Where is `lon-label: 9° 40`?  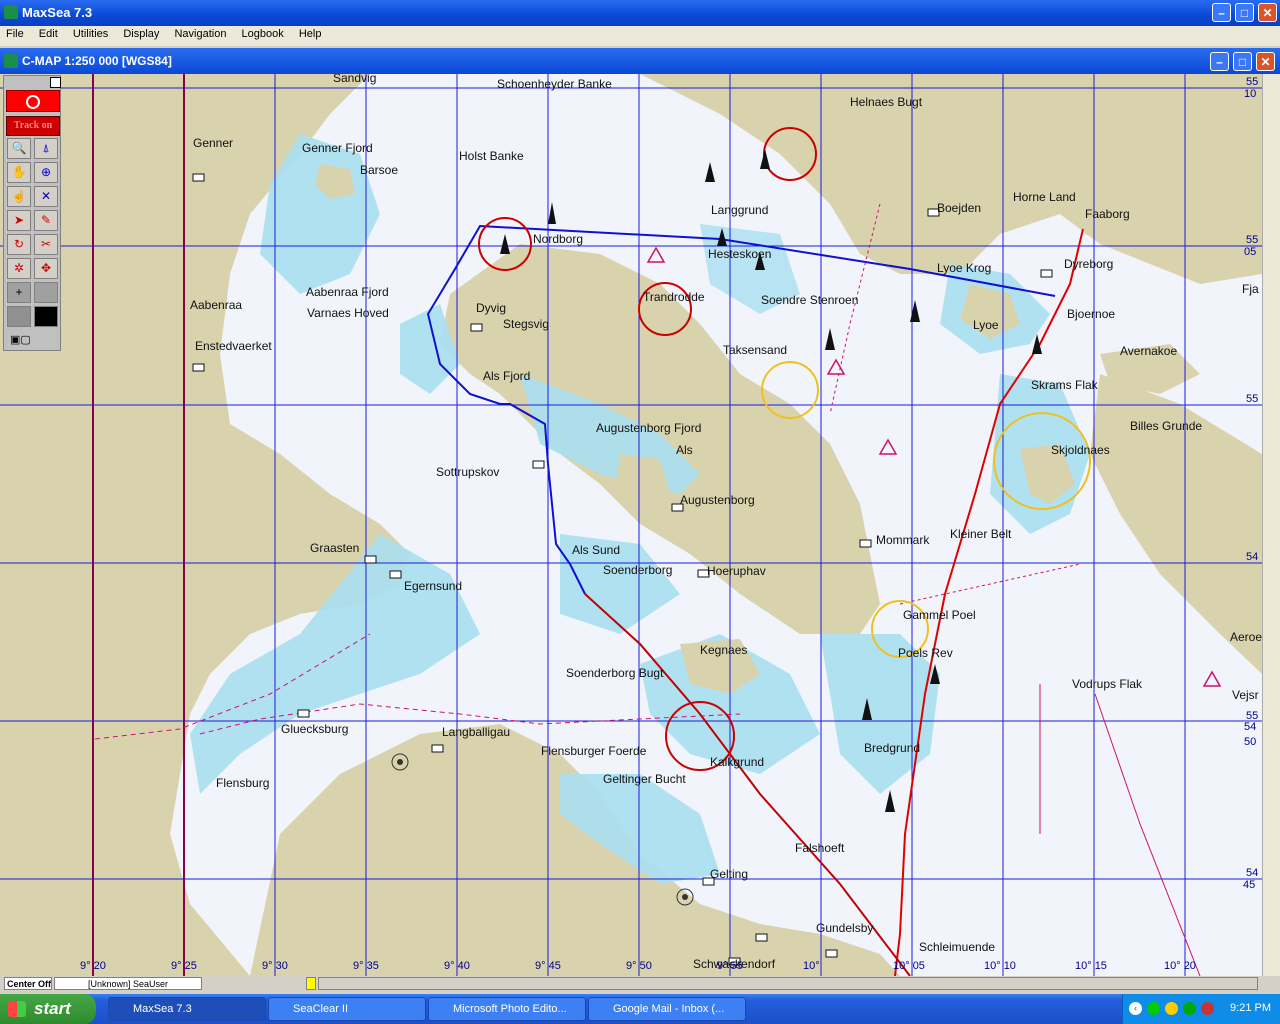
lon-label: 9° 40 is located at coordinates (457, 966).